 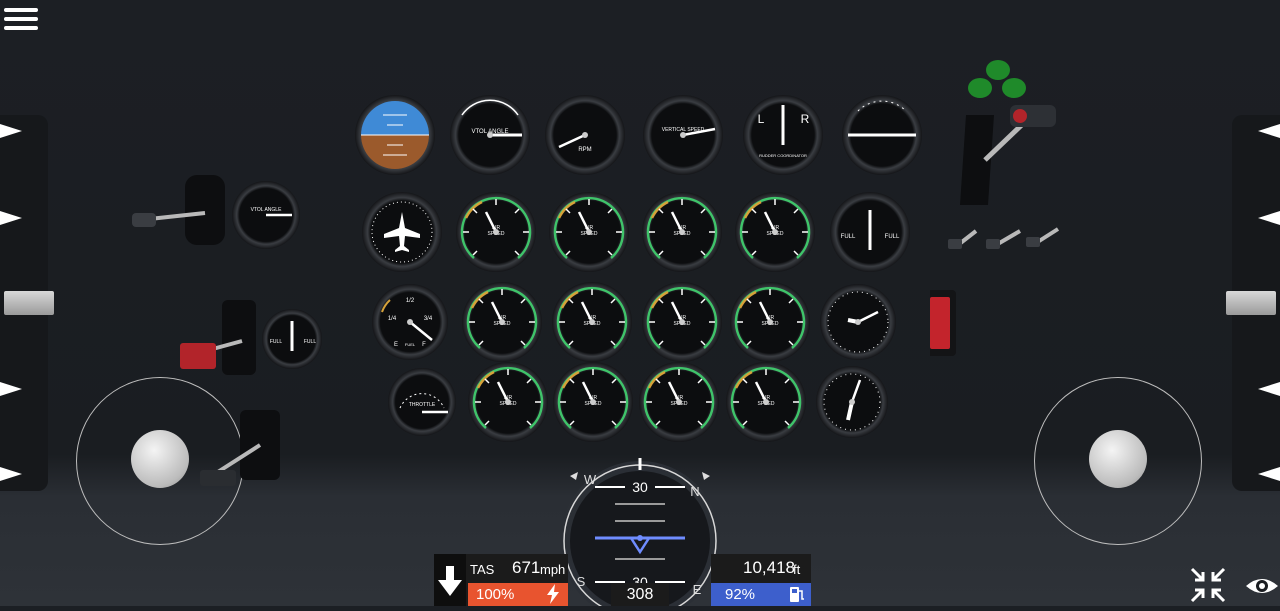 I want to click on compass-w: W, so click(x=590, y=479).